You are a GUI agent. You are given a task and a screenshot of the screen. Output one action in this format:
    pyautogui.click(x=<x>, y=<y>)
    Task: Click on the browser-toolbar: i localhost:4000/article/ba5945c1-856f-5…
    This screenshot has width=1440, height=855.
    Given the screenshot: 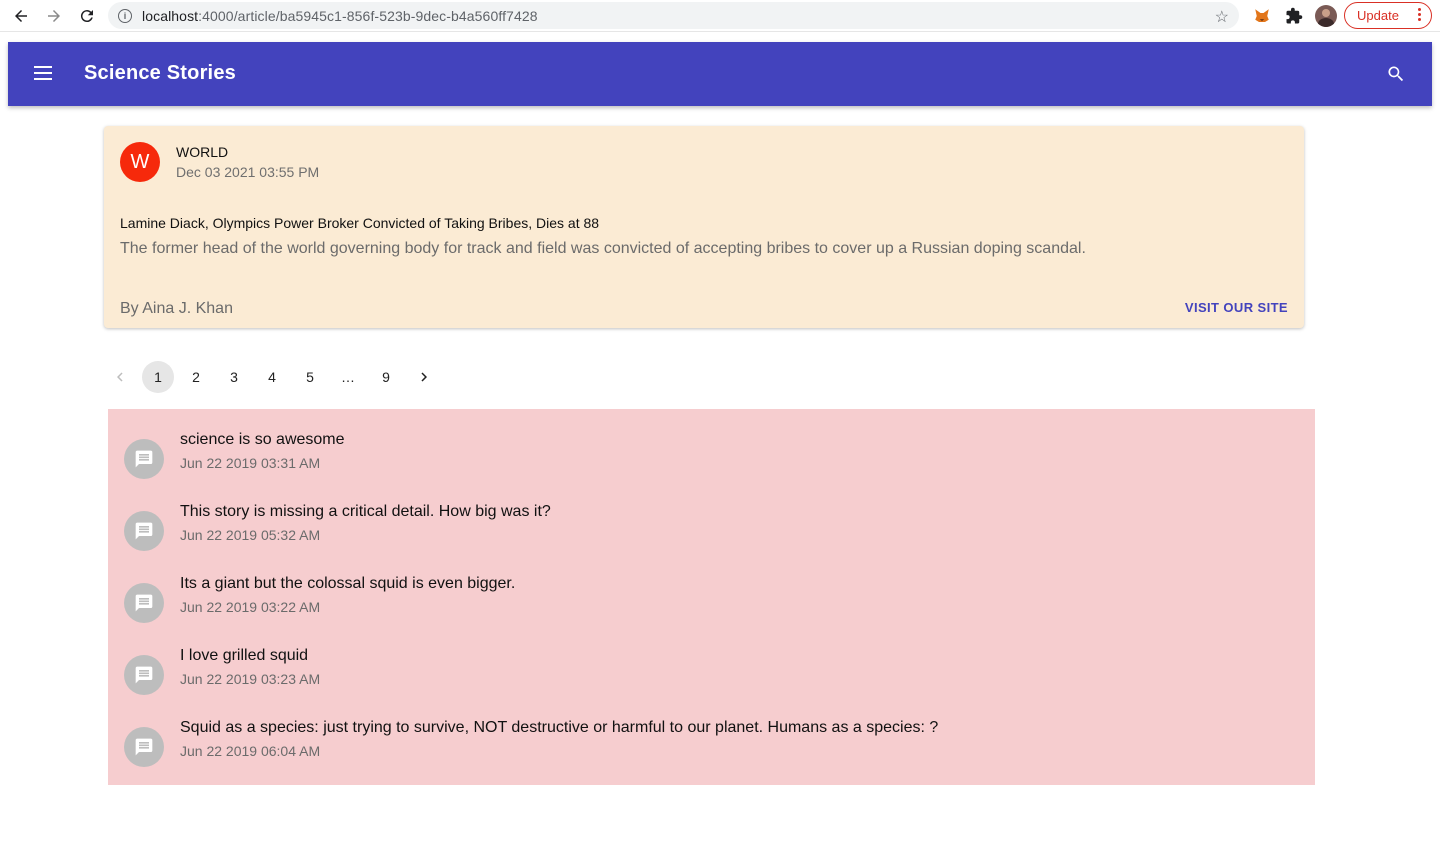 What is the action you would take?
    pyautogui.click(x=720, y=16)
    